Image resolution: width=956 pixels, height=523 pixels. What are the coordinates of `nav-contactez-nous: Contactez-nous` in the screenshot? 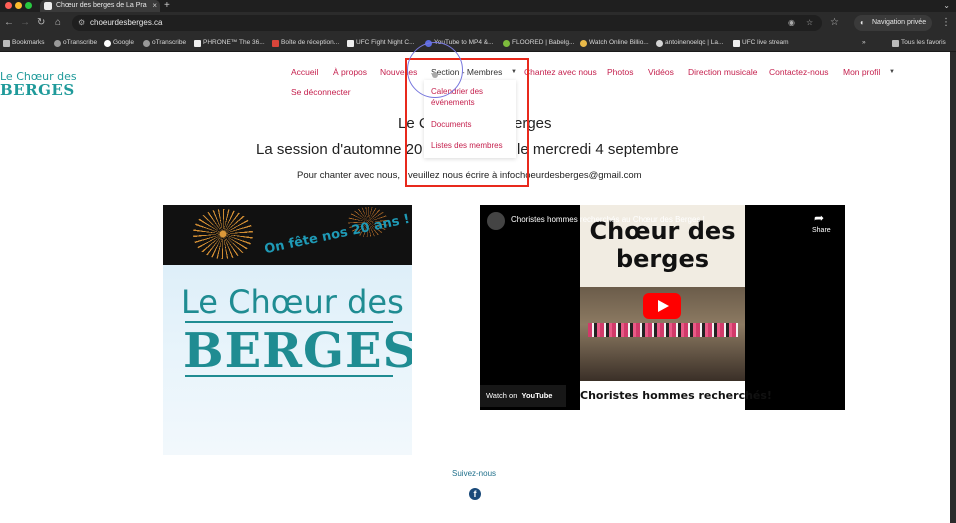 It's located at (799, 72).